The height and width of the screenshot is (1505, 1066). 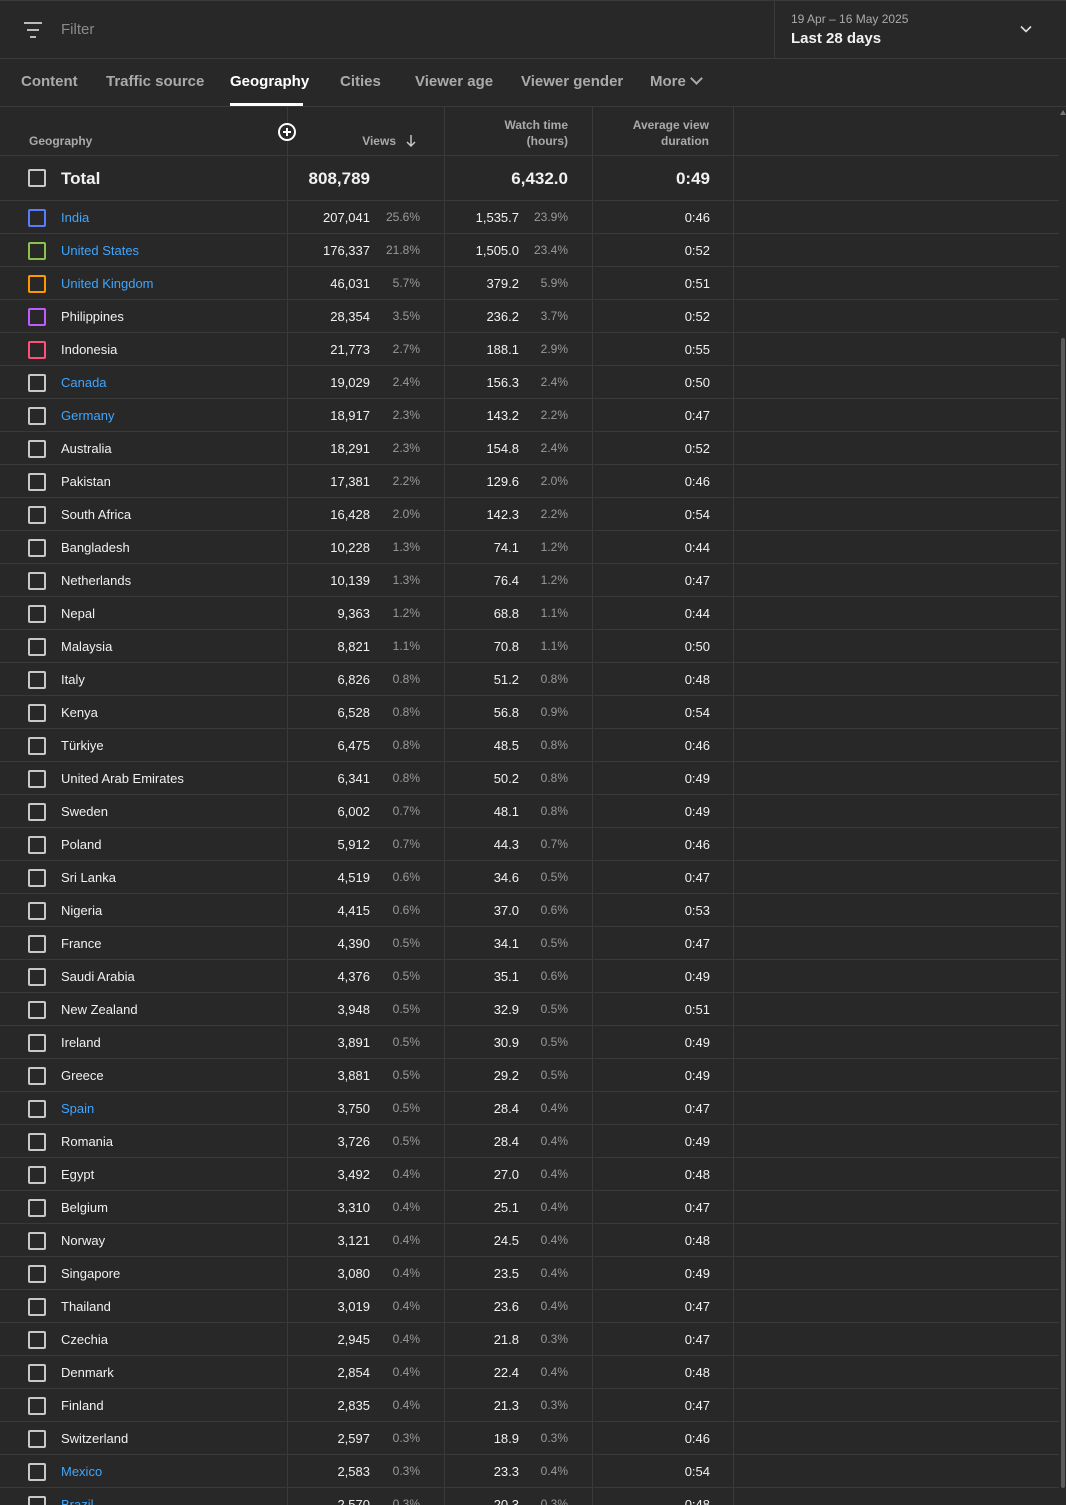 I want to click on header-views: Views, so click(x=363, y=141).